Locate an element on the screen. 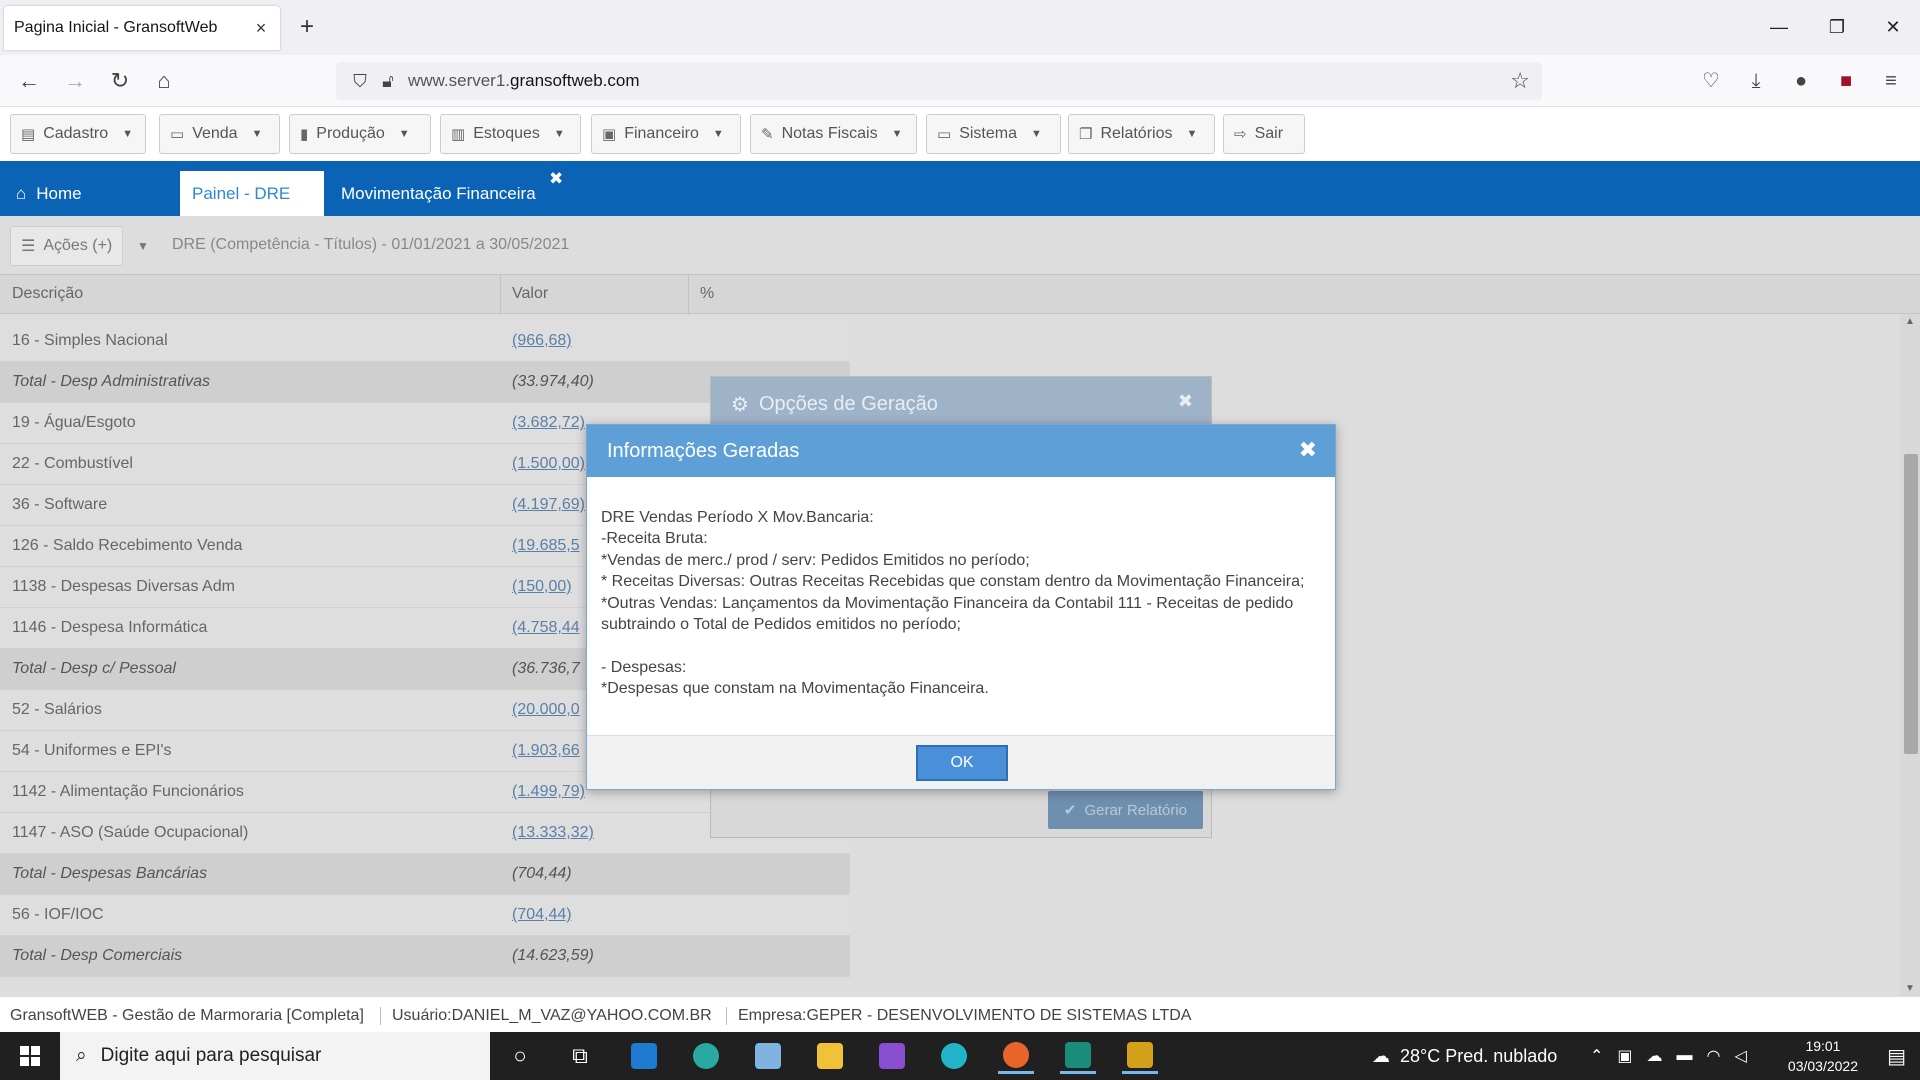 This screenshot has width=1920, height=1080. bookmark-star-icon: ☆ is located at coordinates (1520, 81).